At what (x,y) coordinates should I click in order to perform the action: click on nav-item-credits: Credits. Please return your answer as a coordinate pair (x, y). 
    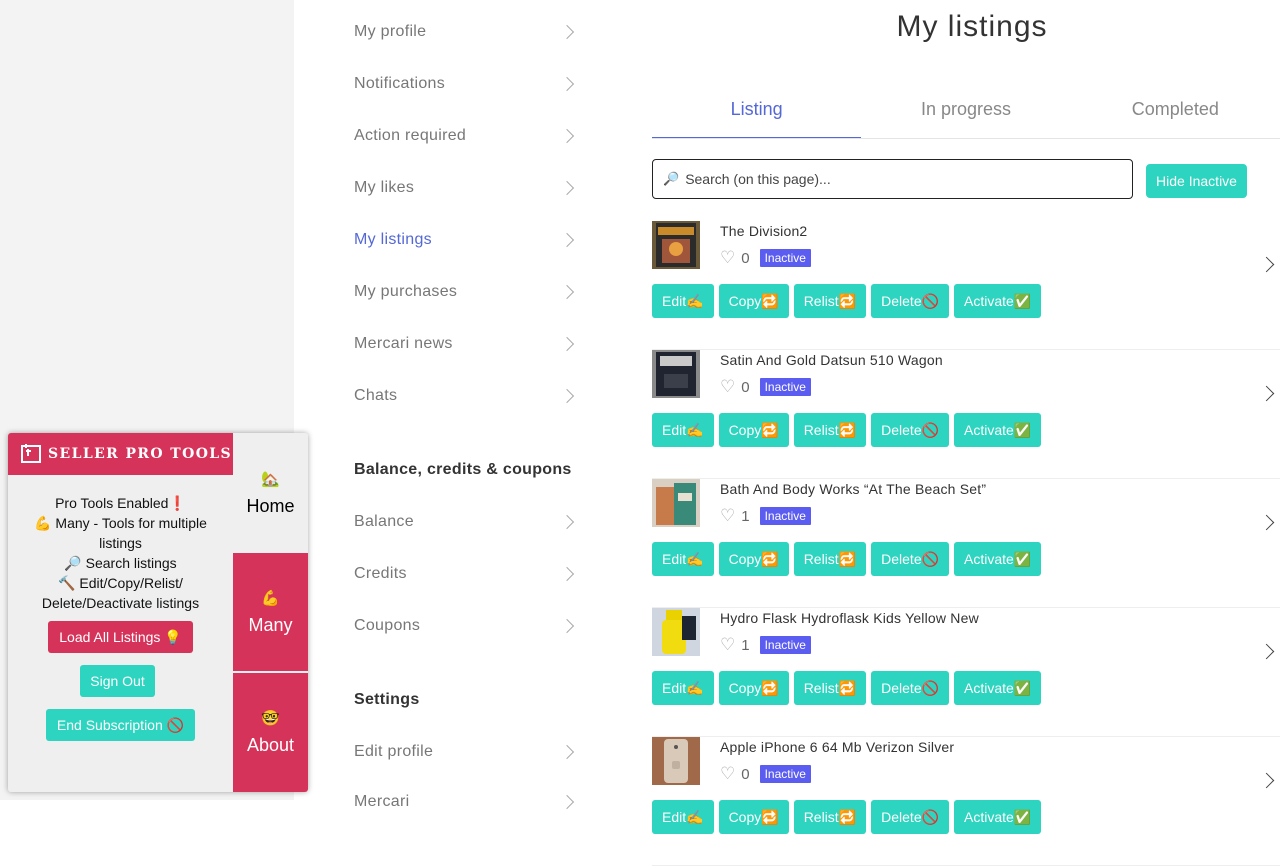
    Looking at the image, I should click on (465, 574).